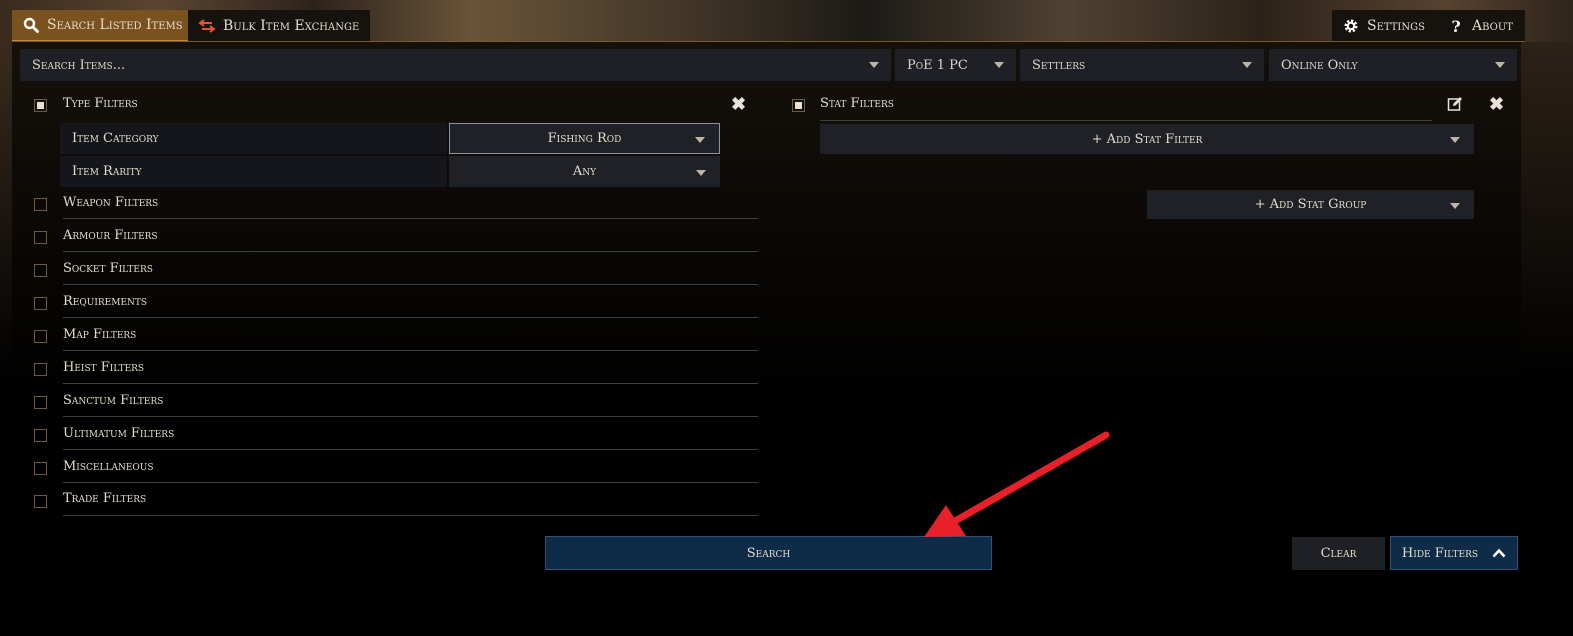 The width and height of the screenshot is (1573, 636). Describe the element at coordinates (99, 334) in the screenshot. I see `map-filters-title: Map Filters` at that location.